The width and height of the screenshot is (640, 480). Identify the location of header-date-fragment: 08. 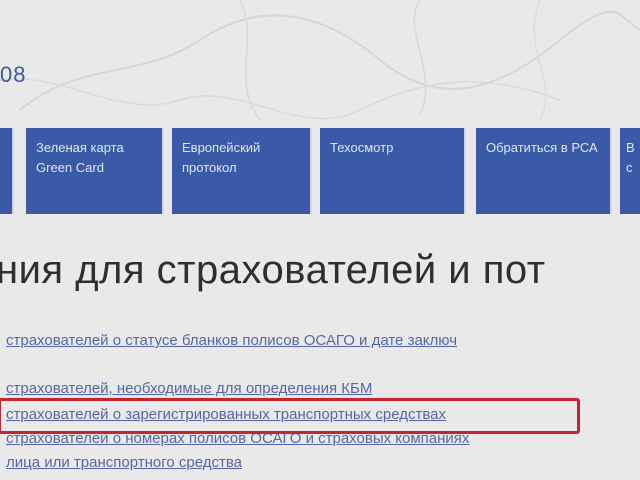
(13, 74).